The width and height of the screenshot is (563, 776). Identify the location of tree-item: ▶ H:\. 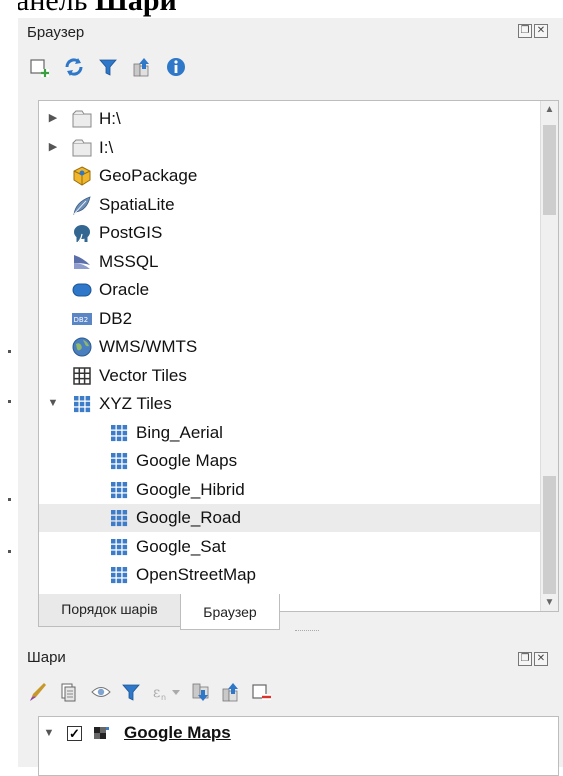
(298, 119).